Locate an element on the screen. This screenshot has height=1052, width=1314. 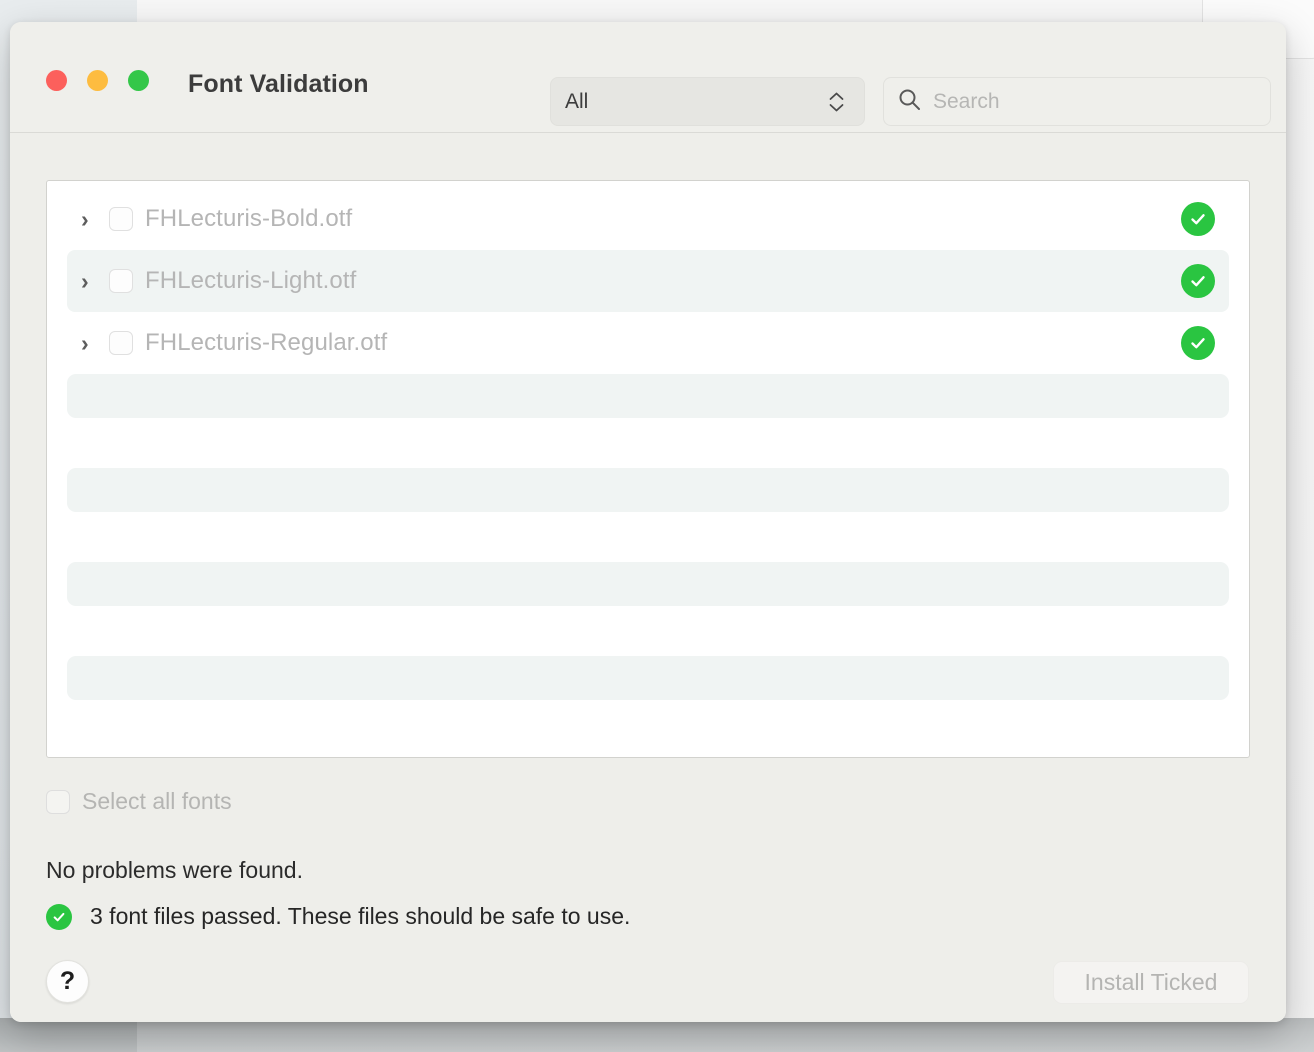
status-headline: No problems were found. is located at coordinates (174, 870).